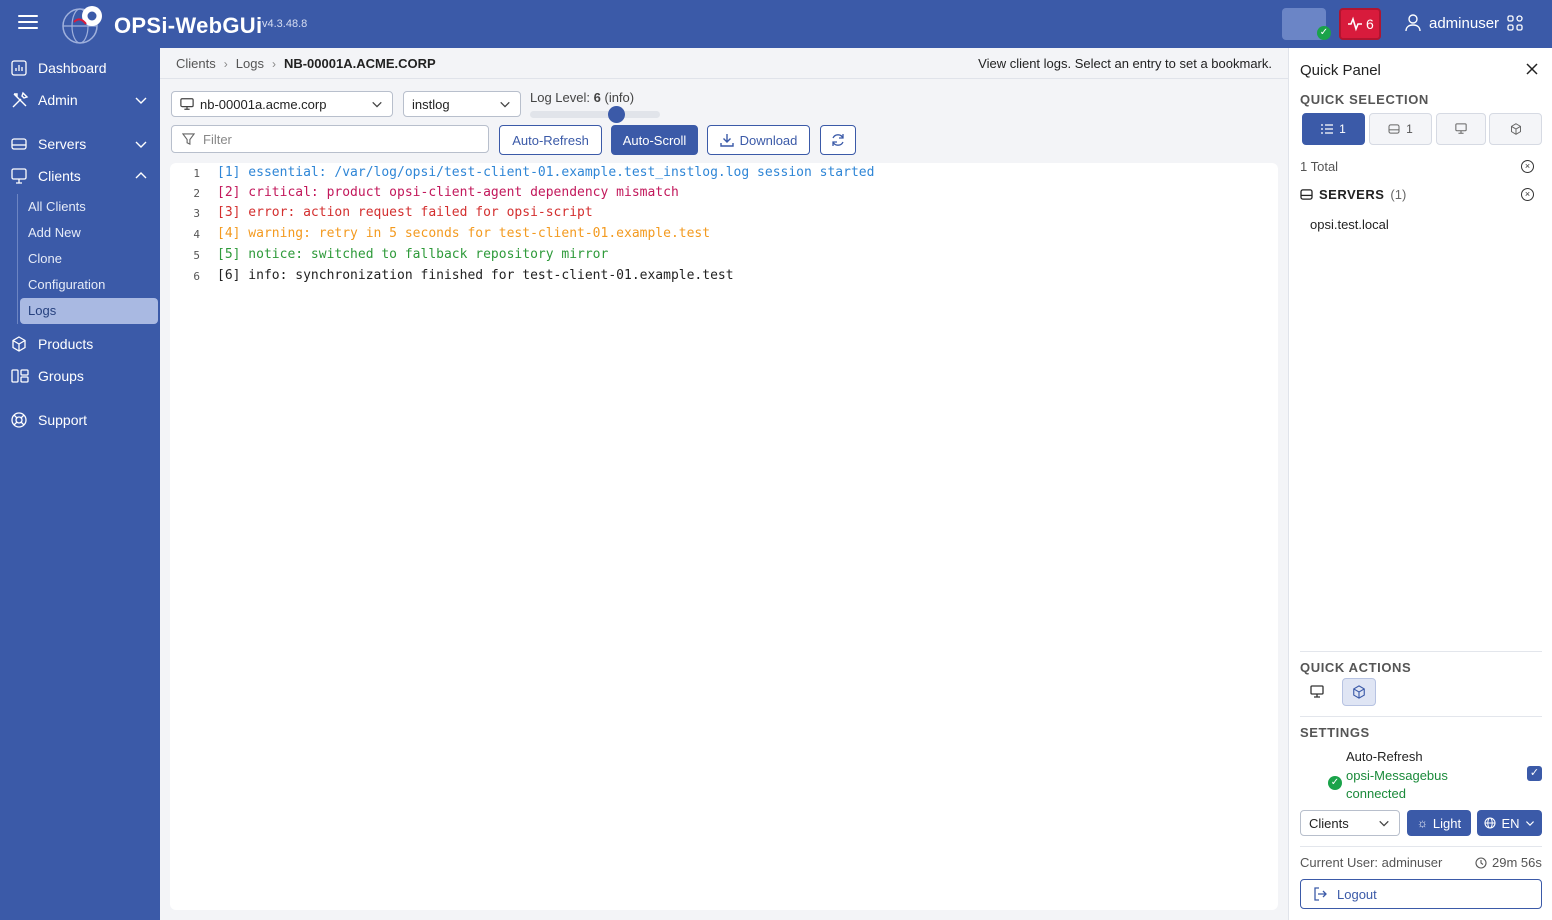  I want to click on sidebar-item-label: Admin, so click(58, 100).